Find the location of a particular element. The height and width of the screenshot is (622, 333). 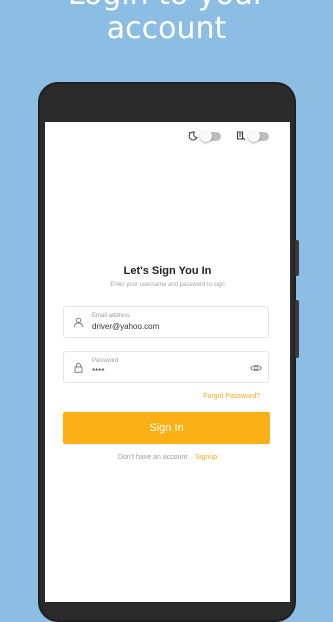

night-mode-icon is located at coordinates (193, 136).